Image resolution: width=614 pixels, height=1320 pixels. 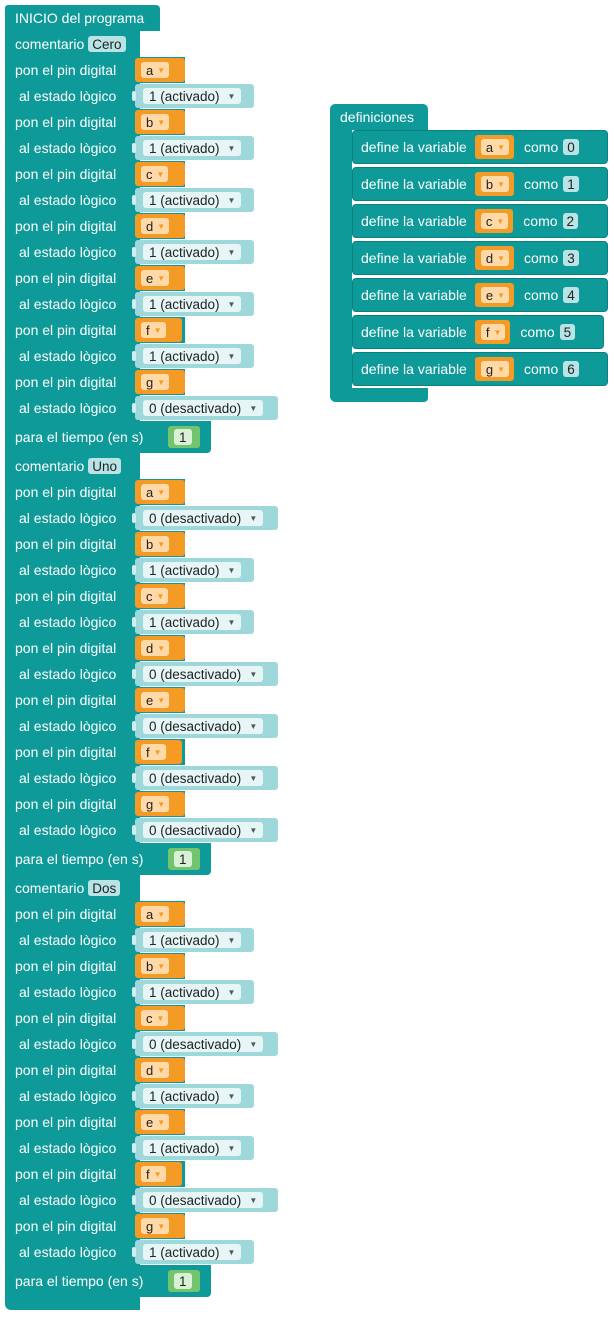 I want to click on define-variable-block: define la variable f ▼ como 5, so click(x=478, y=332).